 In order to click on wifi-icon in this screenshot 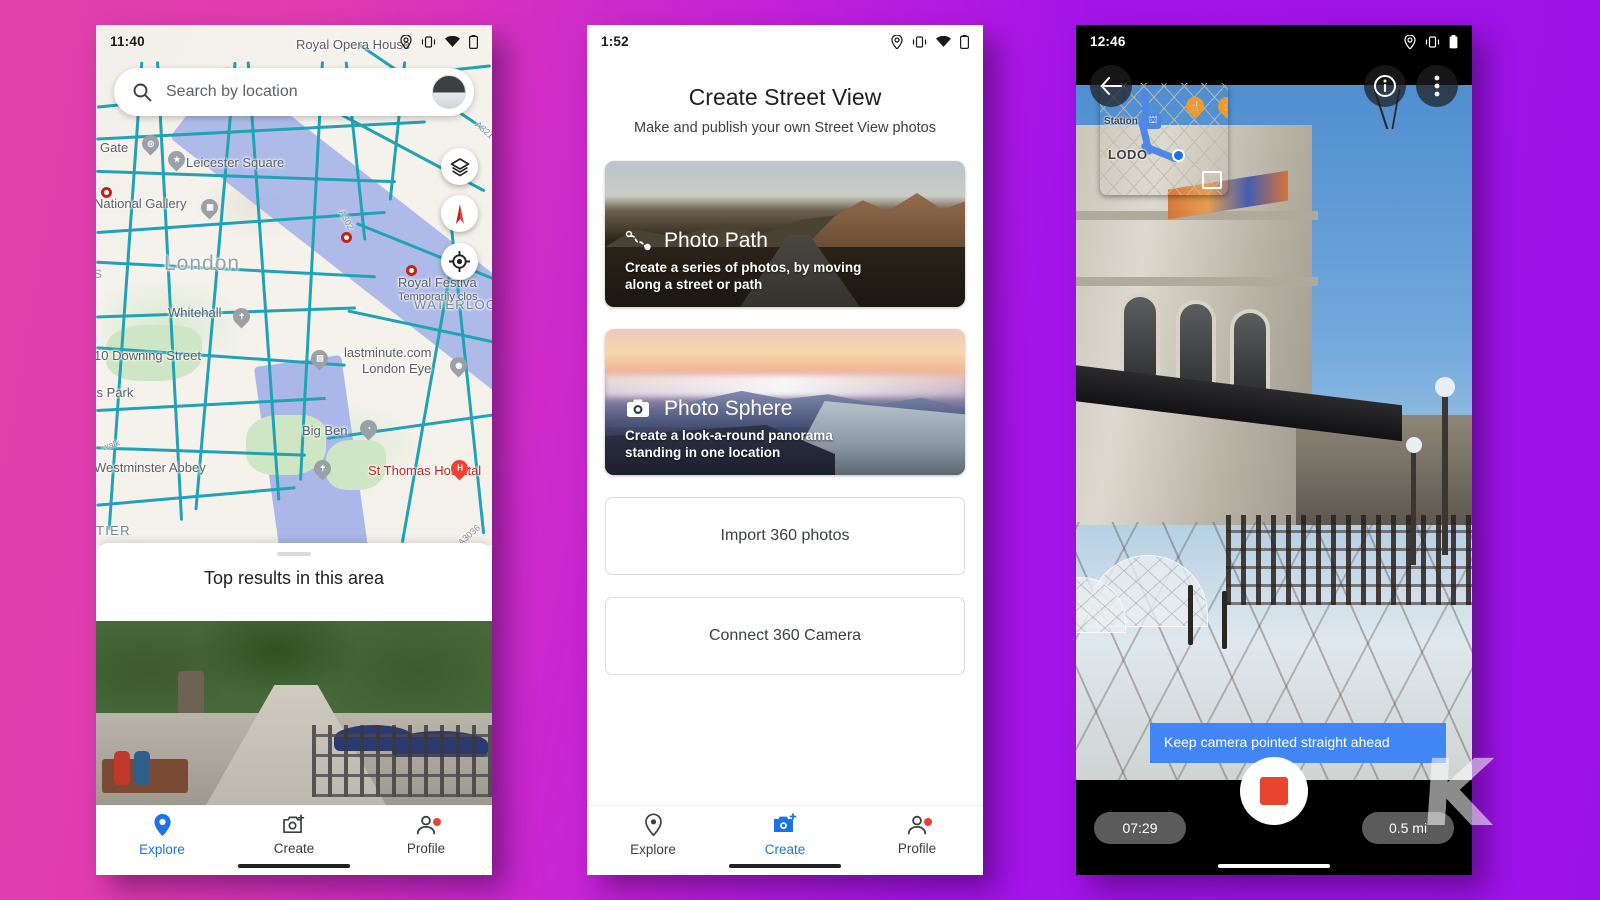, I will do `click(452, 41)`.